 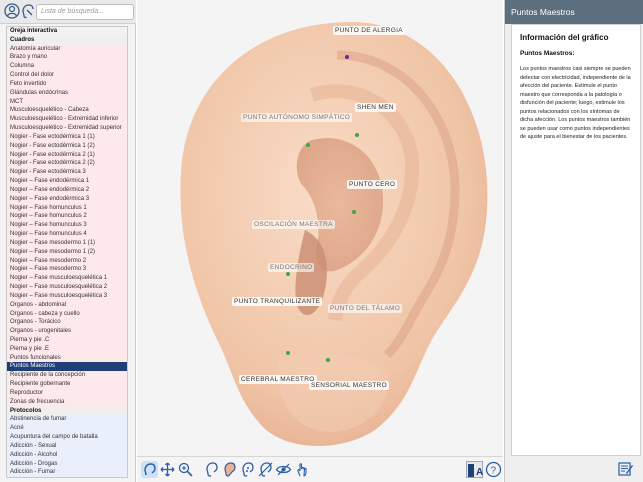 What do you see at coordinates (67, 429) in the screenshot?
I see `list-item: Acné` at bounding box center [67, 429].